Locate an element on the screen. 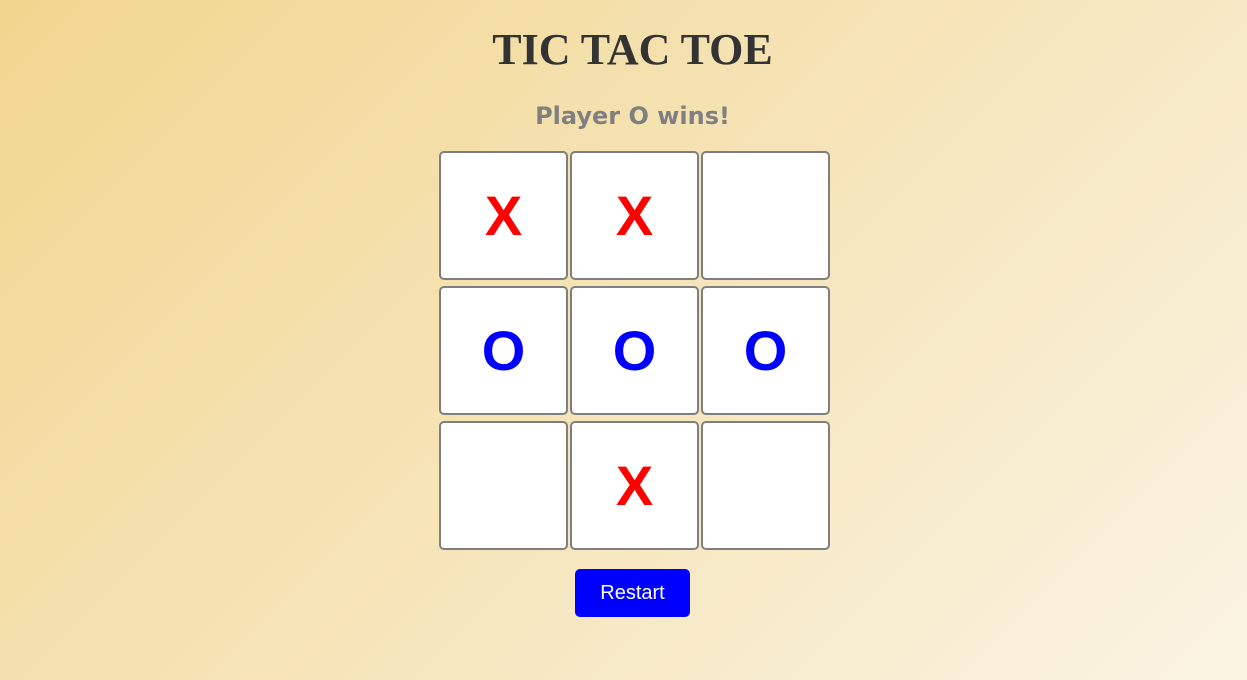 This screenshot has width=1247, height=680. restart-button: Restart is located at coordinates (632, 593).